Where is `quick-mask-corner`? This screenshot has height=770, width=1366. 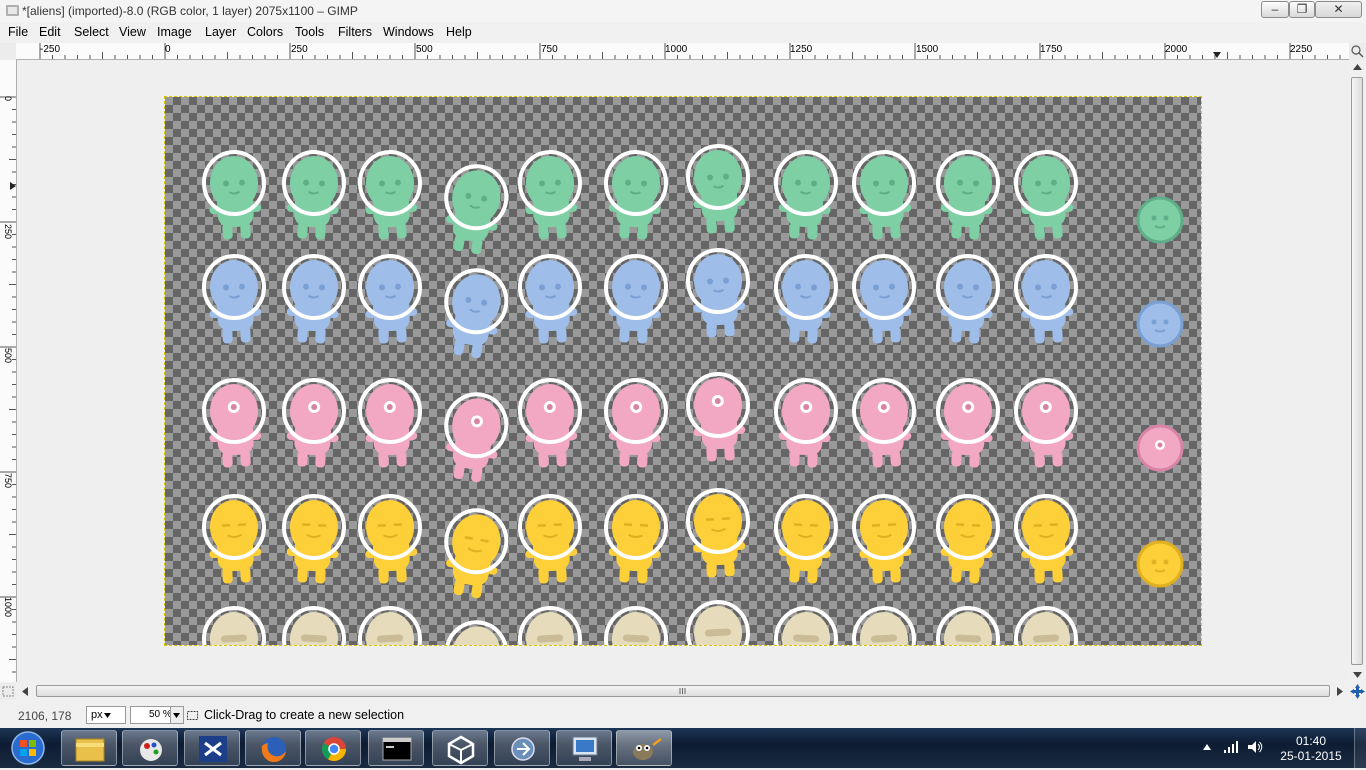
quick-mask-corner is located at coordinates (8, 51).